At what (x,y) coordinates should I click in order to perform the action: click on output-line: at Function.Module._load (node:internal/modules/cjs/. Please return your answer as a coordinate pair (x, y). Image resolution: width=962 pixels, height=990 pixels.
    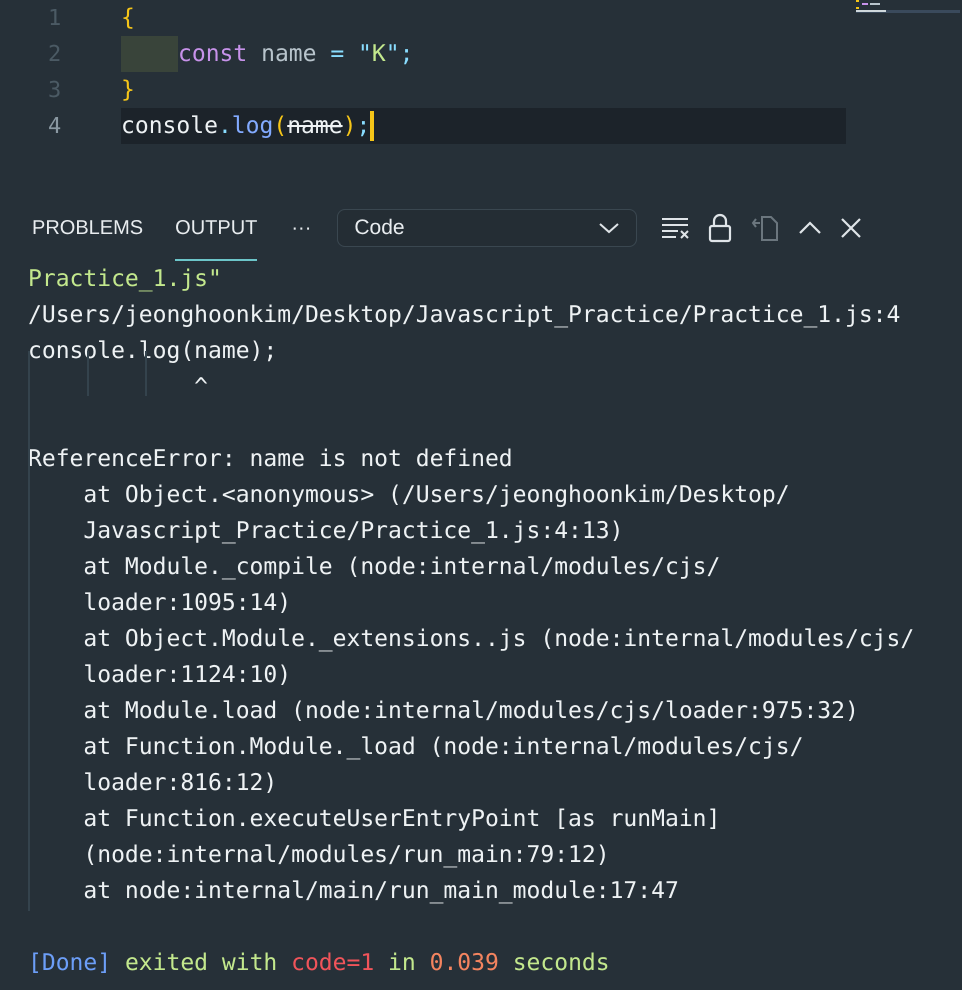
    Looking at the image, I should click on (443, 747).